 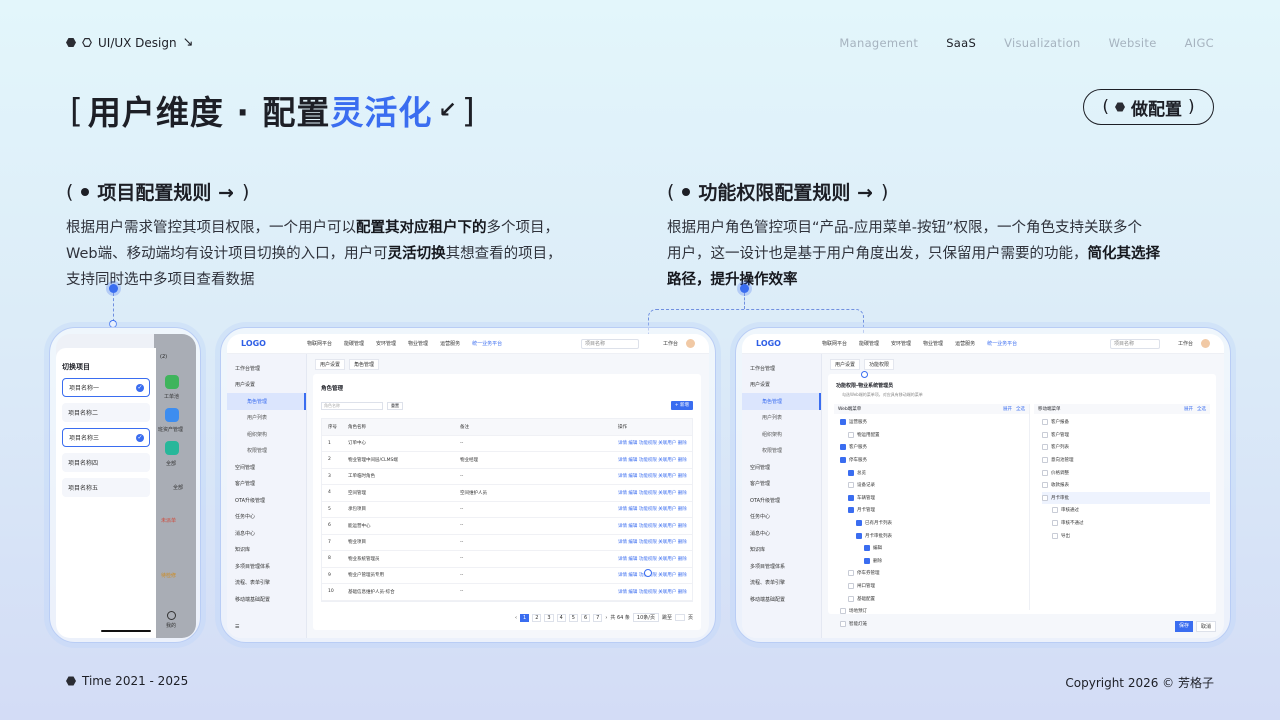 I want to click on tree-node: 已有月卡列表, so click(x=934, y=523).